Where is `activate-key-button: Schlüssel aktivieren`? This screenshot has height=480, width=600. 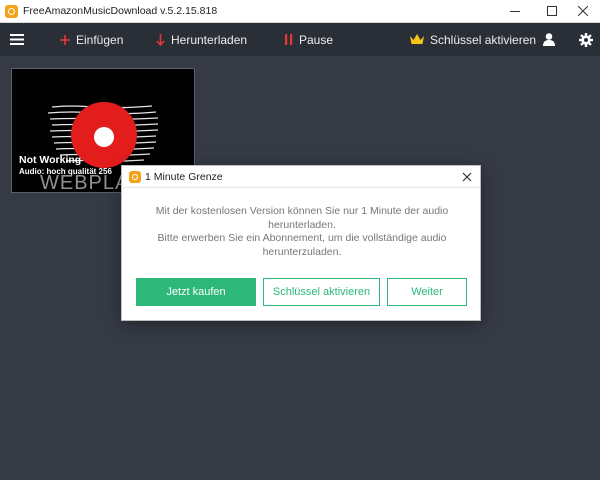 activate-key-button: Schlüssel aktivieren is located at coordinates (473, 39).